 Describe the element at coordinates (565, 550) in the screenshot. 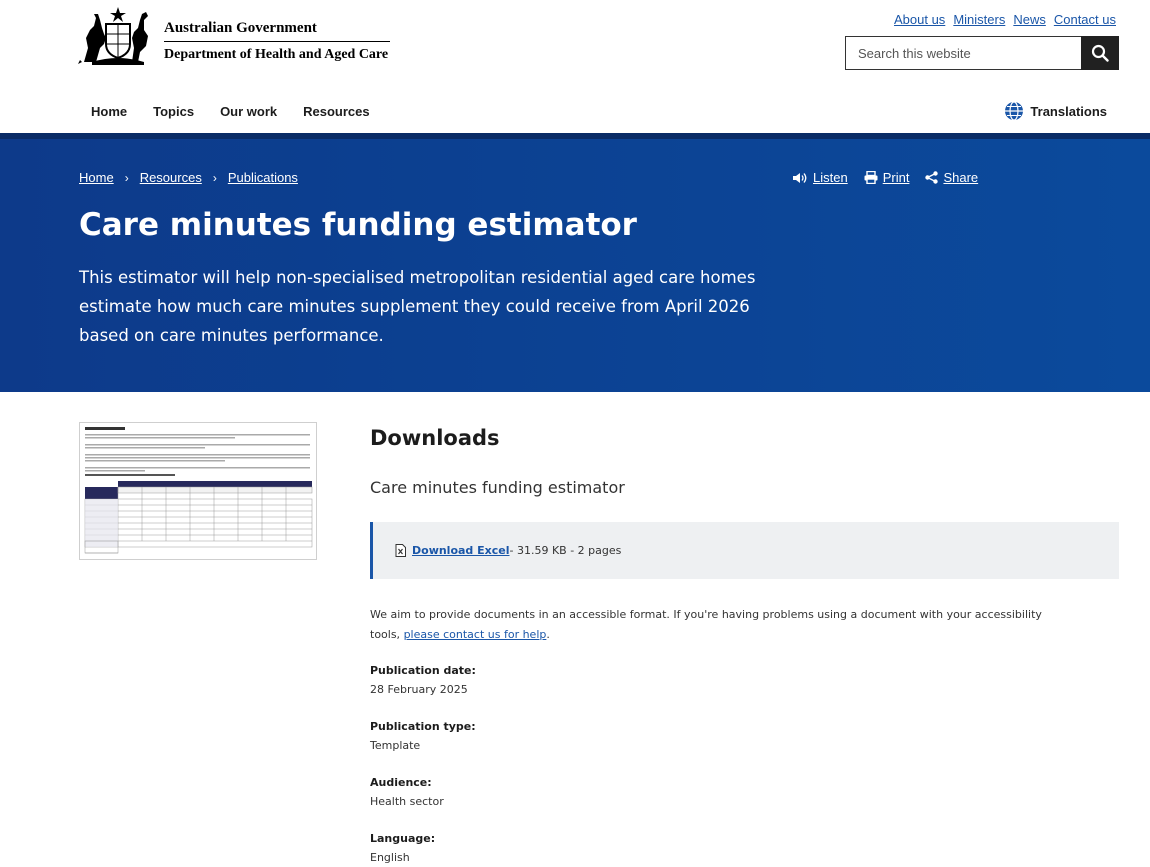

I see `download-meta: - 31.59 KB - 2 pages` at that location.